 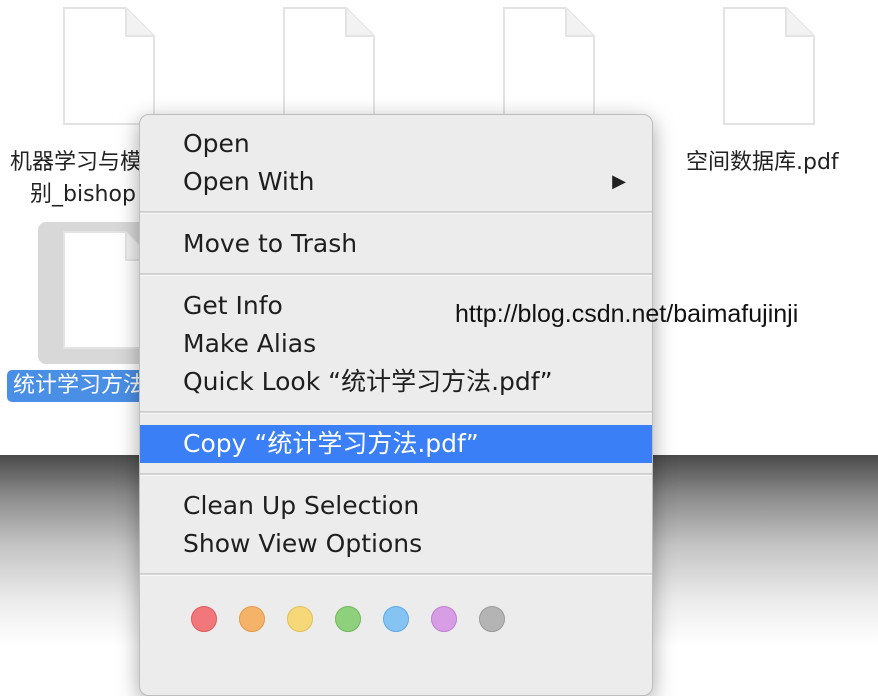 What do you see at coordinates (492, 619) in the screenshot?
I see `tag-gray-dot` at bounding box center [492, 619].